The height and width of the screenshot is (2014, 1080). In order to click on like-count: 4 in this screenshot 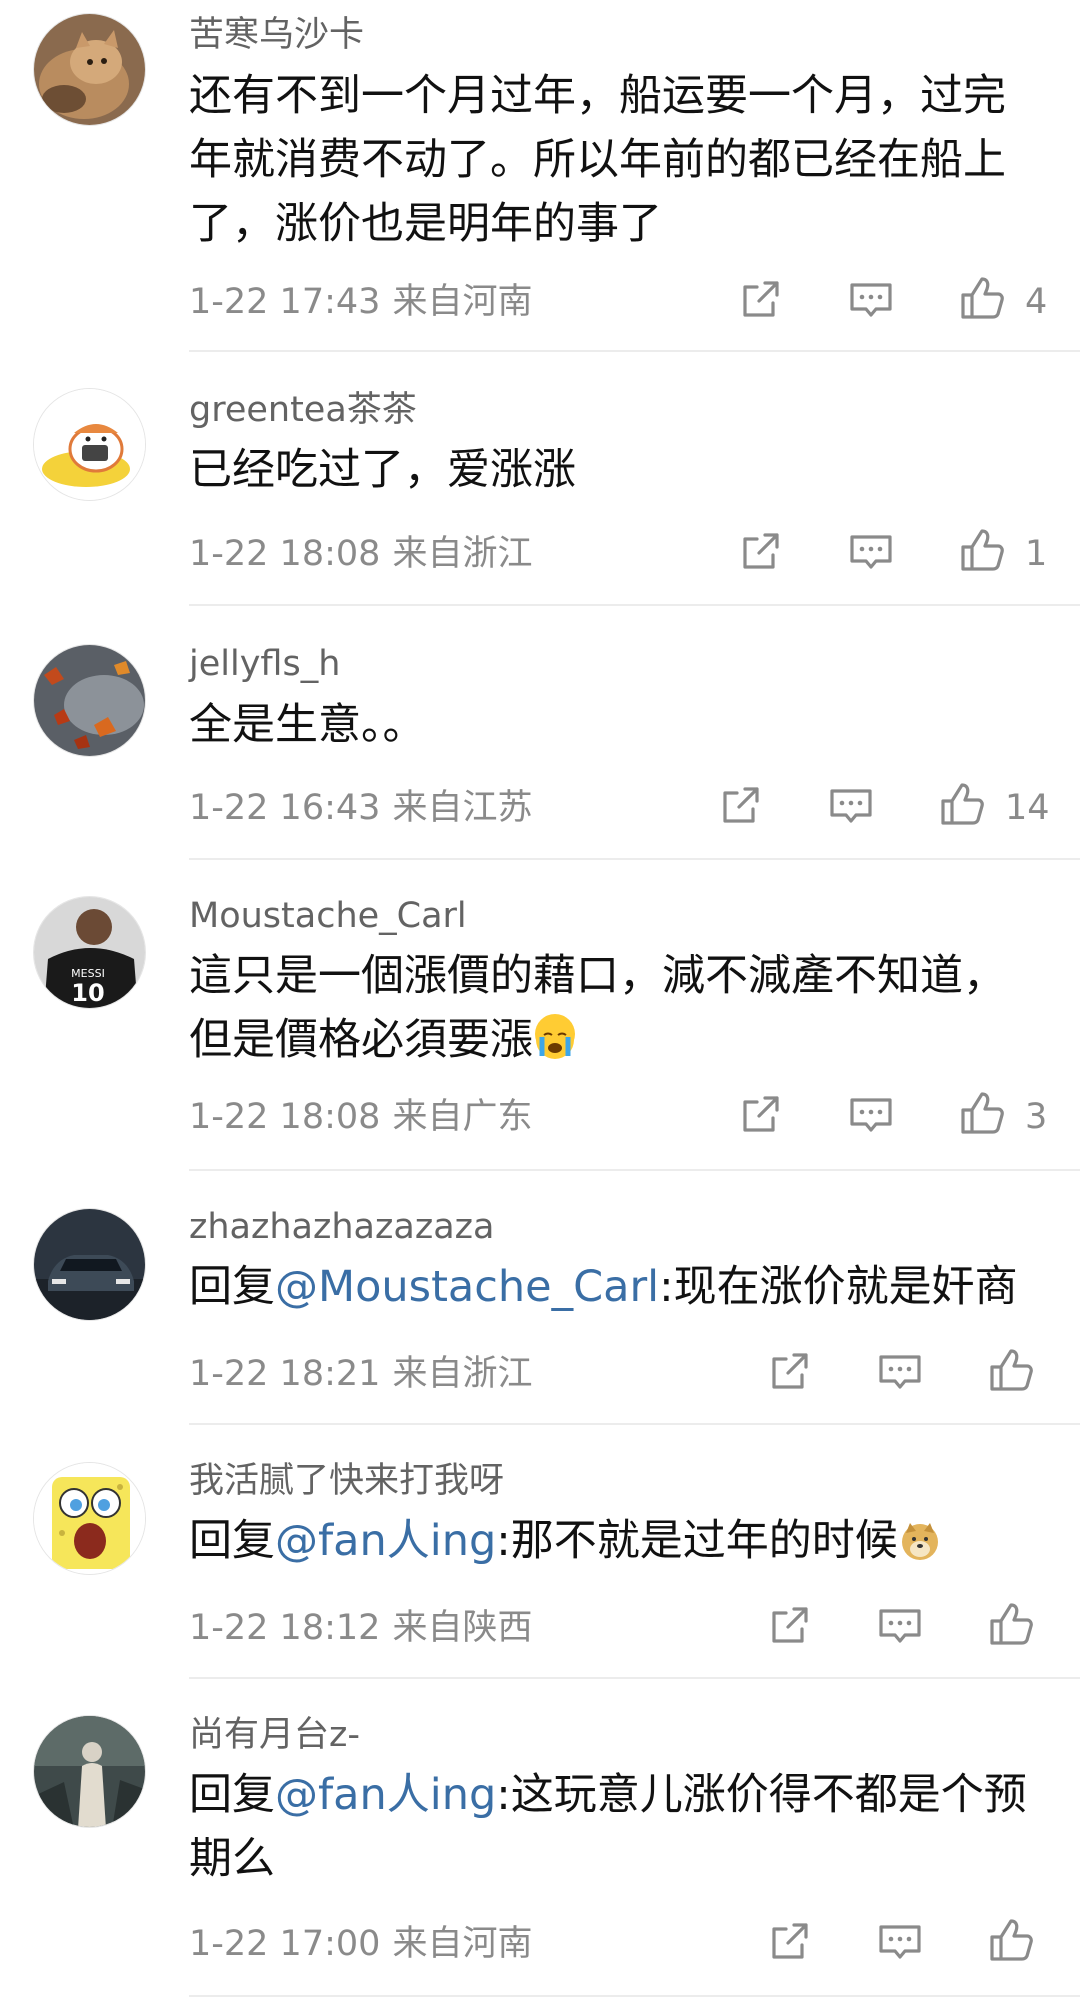, I will do `click(1036, 302)`.